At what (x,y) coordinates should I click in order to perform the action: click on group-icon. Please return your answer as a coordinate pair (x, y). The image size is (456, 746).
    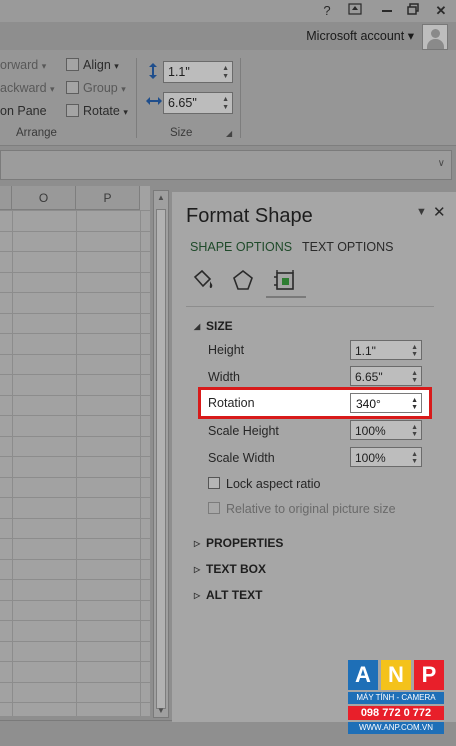
    Looking at the image, I should click on (72, 87).